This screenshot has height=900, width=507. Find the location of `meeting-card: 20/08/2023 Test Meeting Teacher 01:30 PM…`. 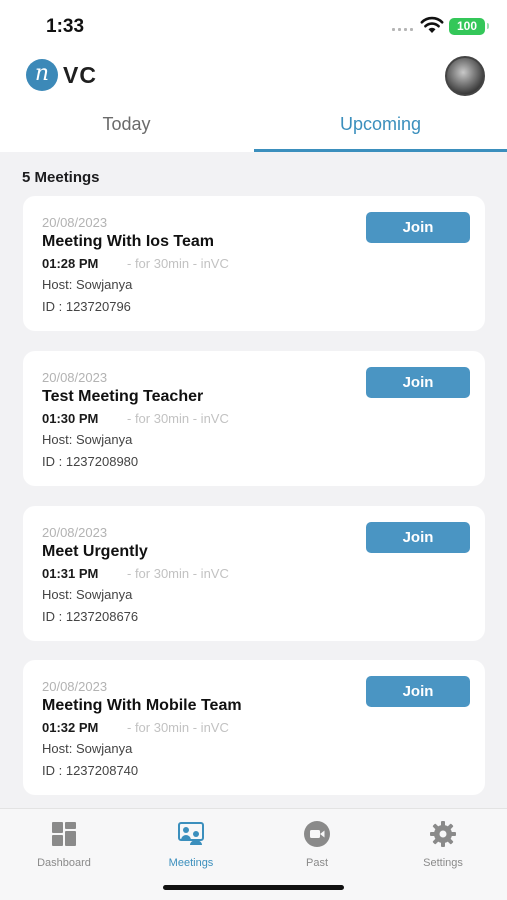

meeting-card: 20/08/2023 Test Meeting Teacher 01:30 PM… is located at coordinates (254, 418).